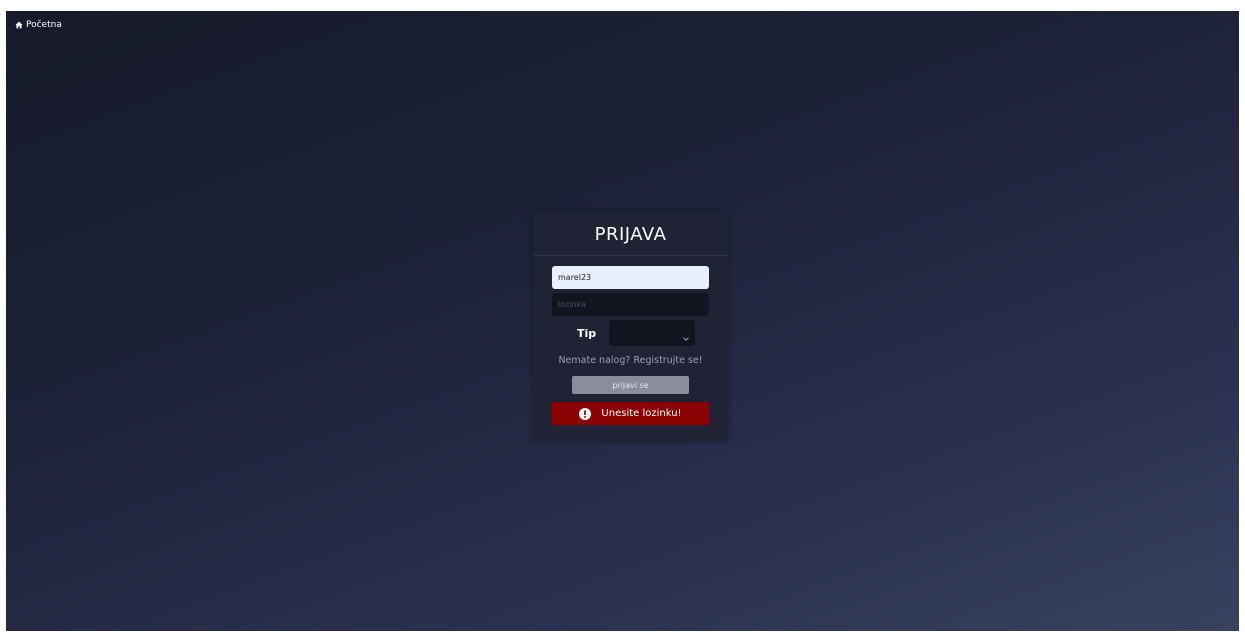 This screenshot has width=1245, height=632. Describe the element at coordinates (585, 413) in the screenshot. I see `exclamation-circle-icon` at that location.